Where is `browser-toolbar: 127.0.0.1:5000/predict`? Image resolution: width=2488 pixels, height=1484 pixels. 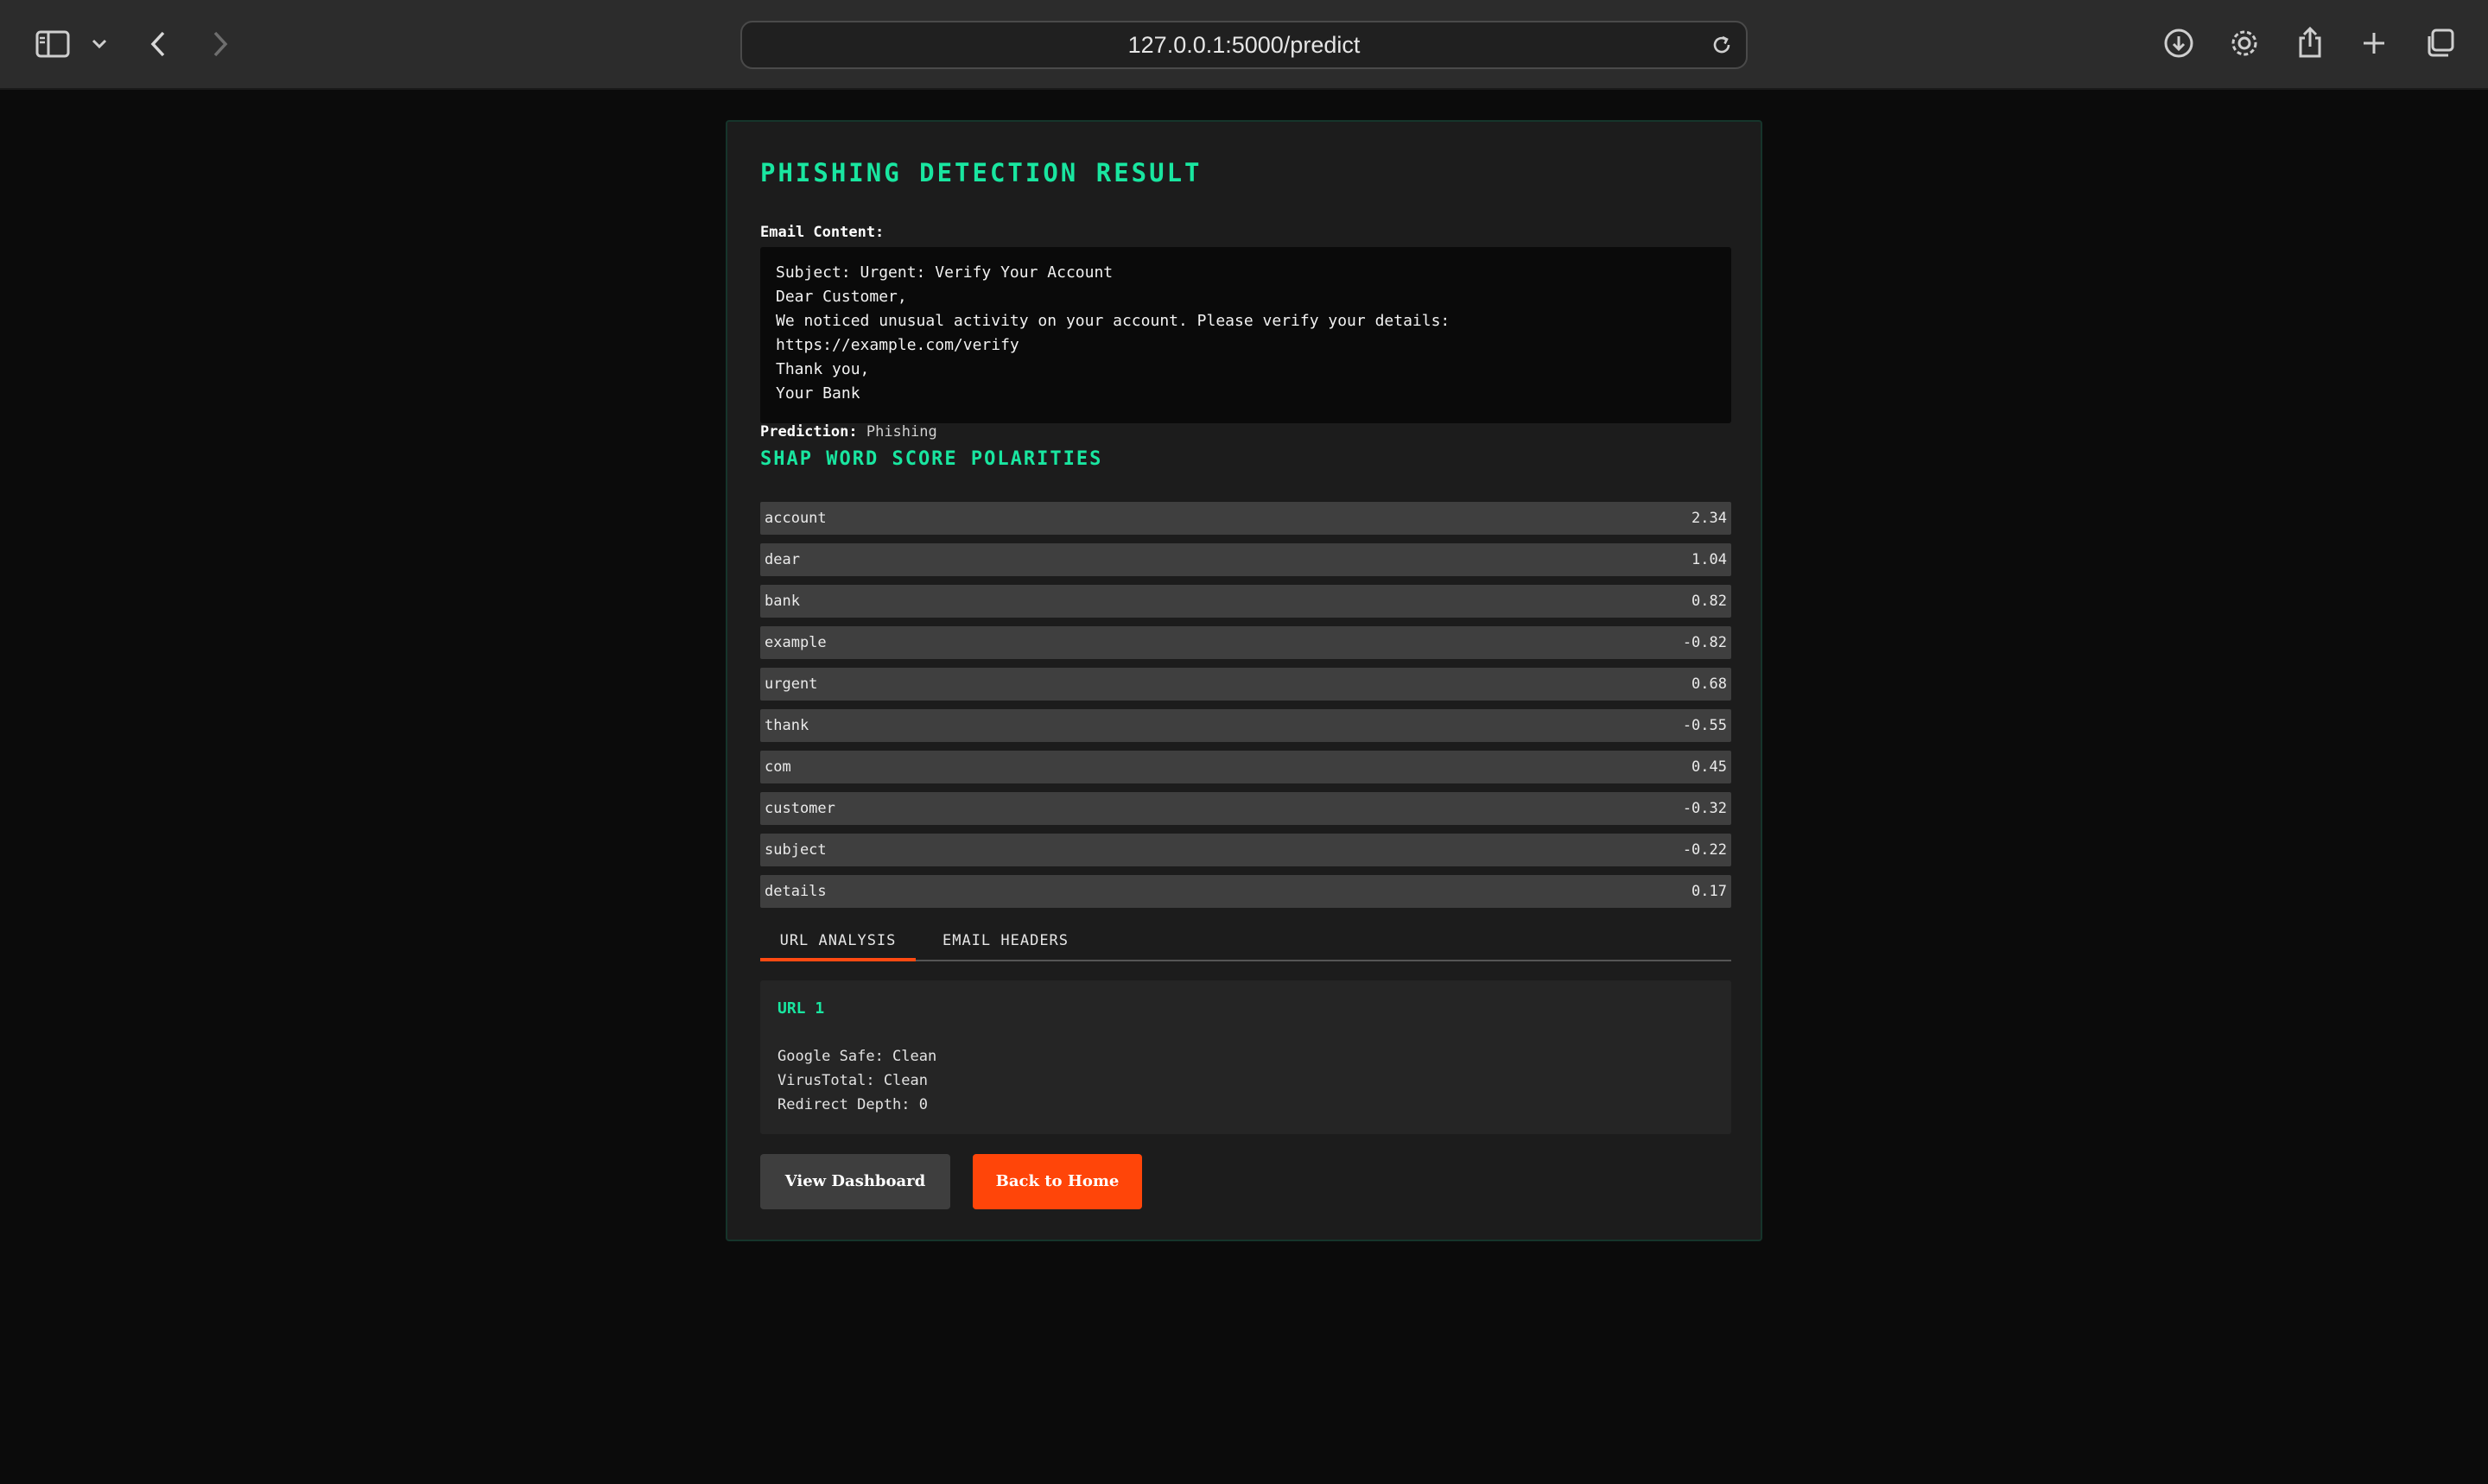
browser-toolbar: 127.0.0.1:5000/predict is located at coordinates (1244, 45).